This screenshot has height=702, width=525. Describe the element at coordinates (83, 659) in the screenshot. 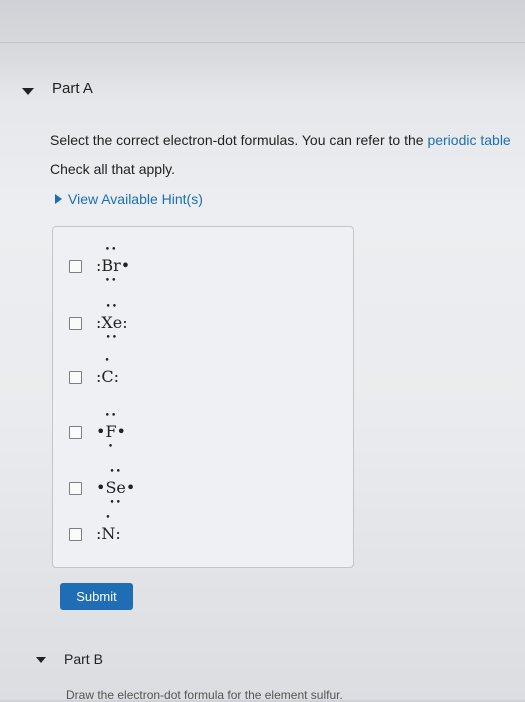

I see `part-b-title: Part B` at that location.